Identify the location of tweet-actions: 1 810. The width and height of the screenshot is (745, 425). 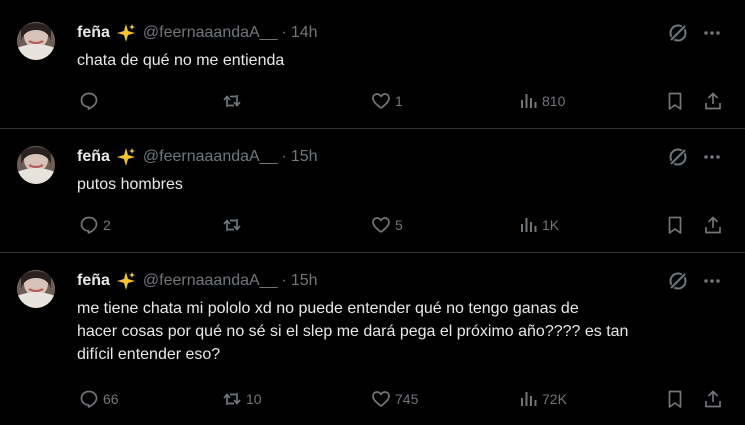
(402, 101).